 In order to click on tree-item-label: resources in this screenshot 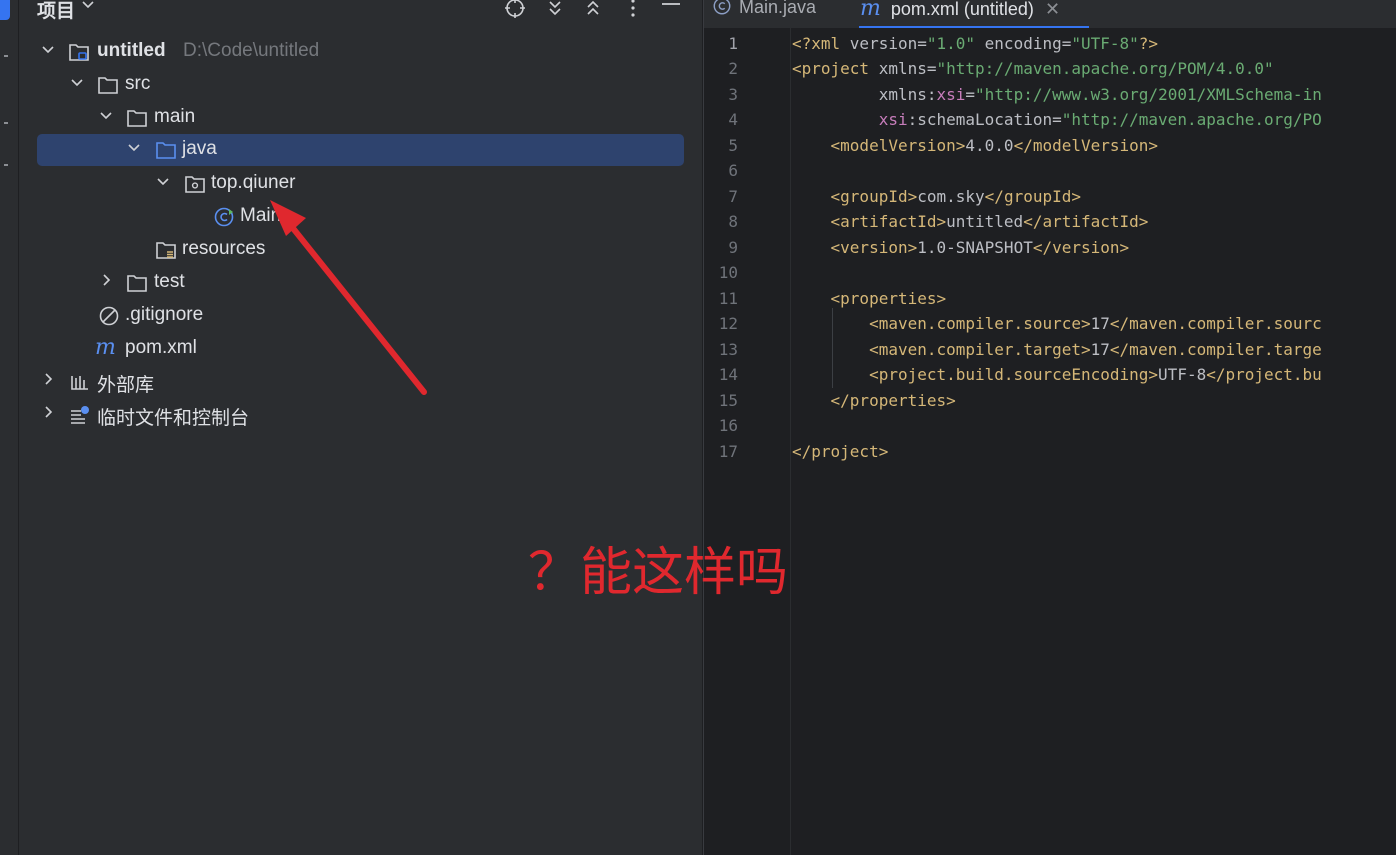, I will do `click(224, 248)`.